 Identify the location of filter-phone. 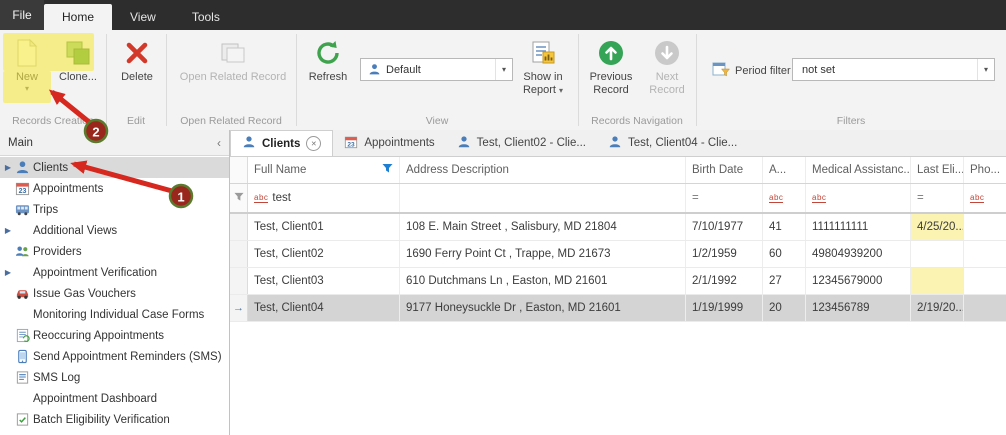
(985, 198).